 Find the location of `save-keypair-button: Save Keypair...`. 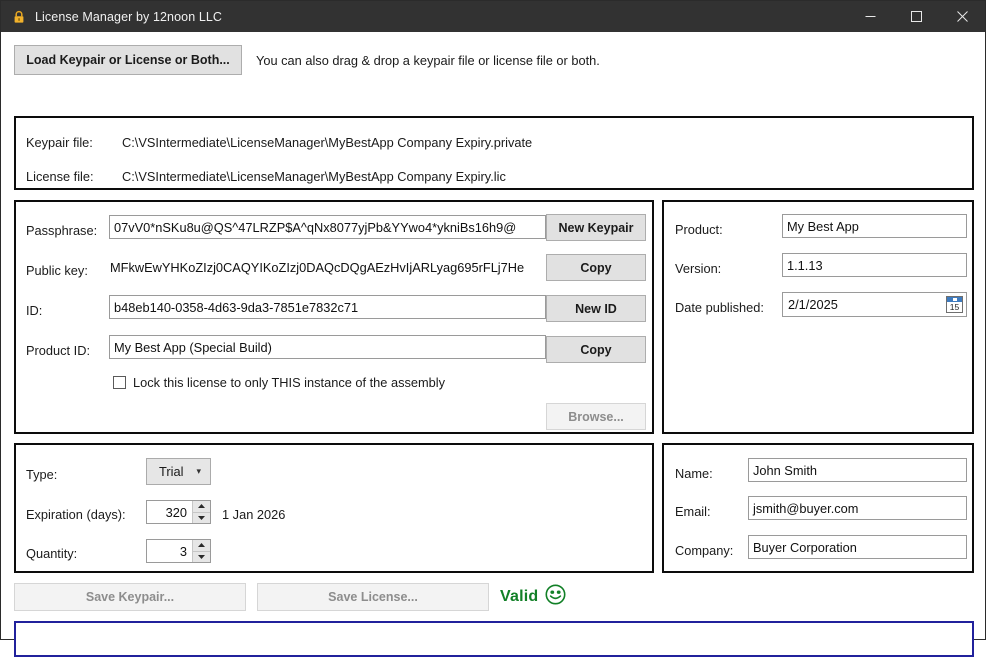

save-keypair-button: Save Keypair... is located at coordinates (130, 597).